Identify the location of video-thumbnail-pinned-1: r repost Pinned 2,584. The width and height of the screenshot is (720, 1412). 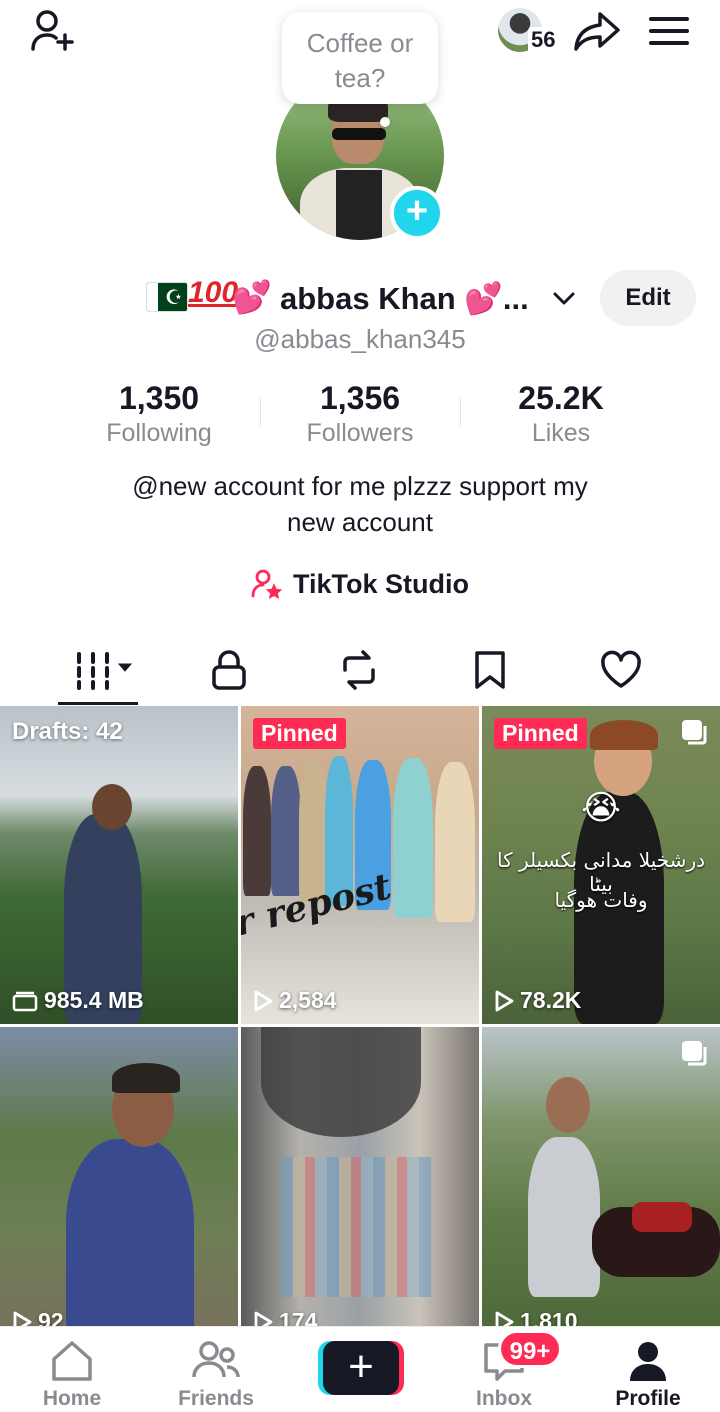
(360, 865).